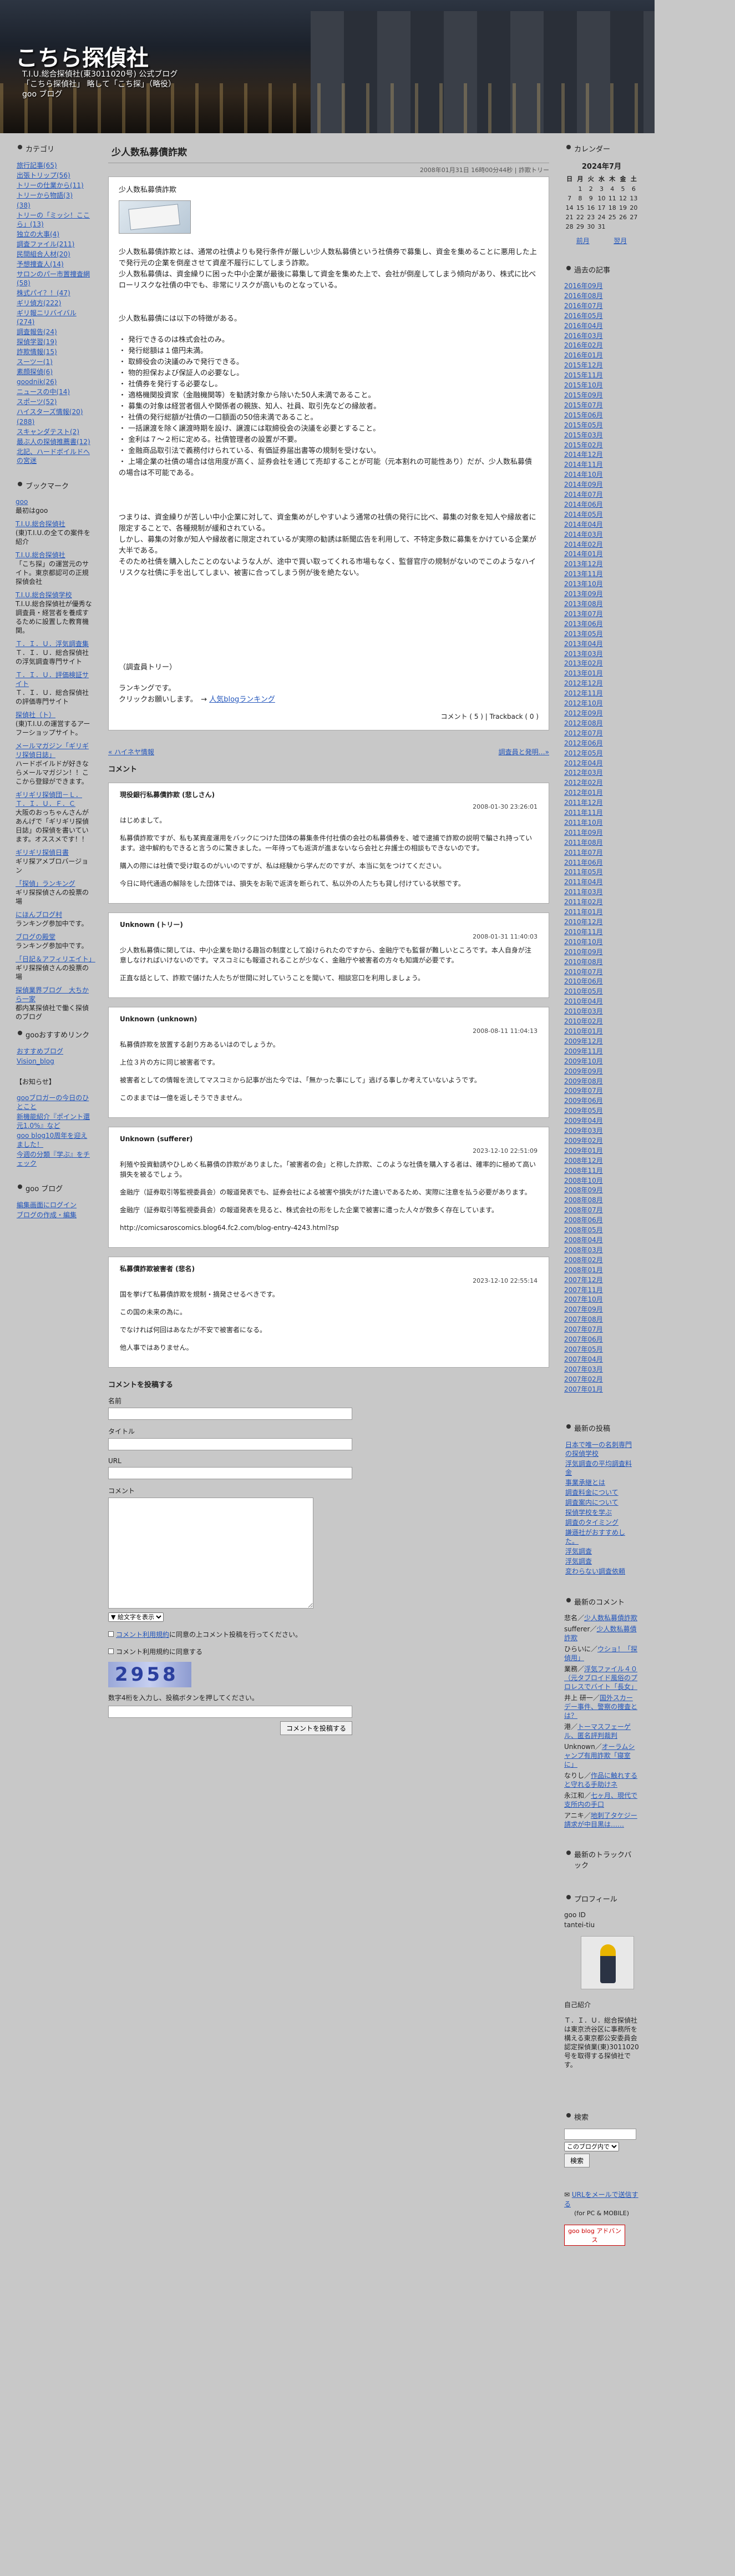 The width and height of the screenshot is (735, 2576). Describe the element at coordinates (53, 220) in the screenshot. I see `category-item-link: トリーの「ミッシ！ここら」(13)` at that location.